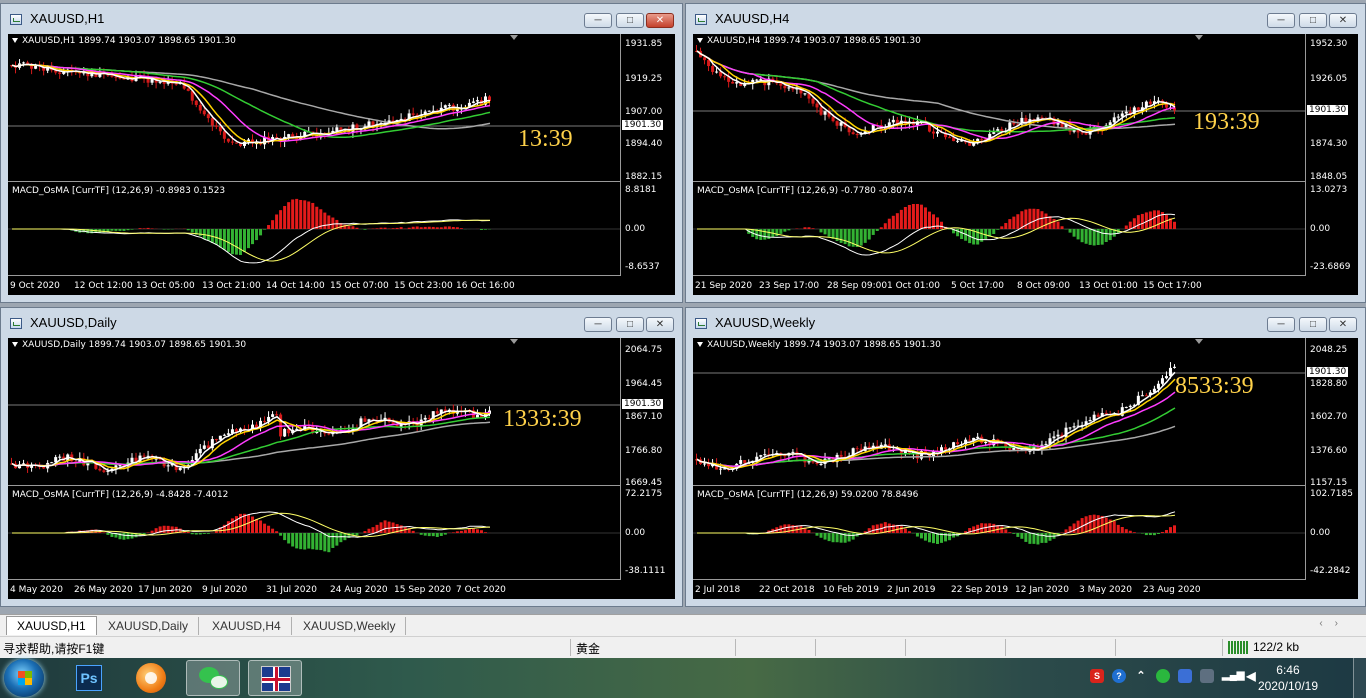 The image size is (1366, 698). What do you see at coordinates (1326, 623) in the screenshot?
I see `chevron-left-icon: ‹` at bounding box center [1326, 623].